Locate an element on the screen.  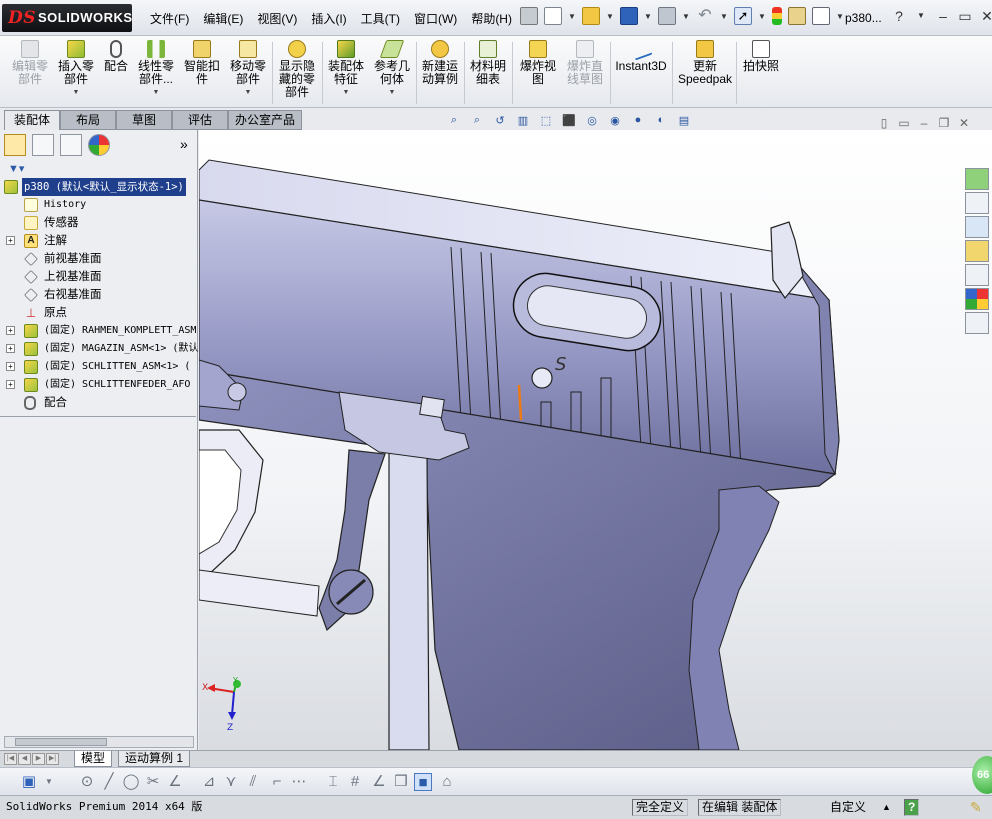
show-hidden-components-button: 显示隐 藏的零 部件 is located at coordinates (297, 69).